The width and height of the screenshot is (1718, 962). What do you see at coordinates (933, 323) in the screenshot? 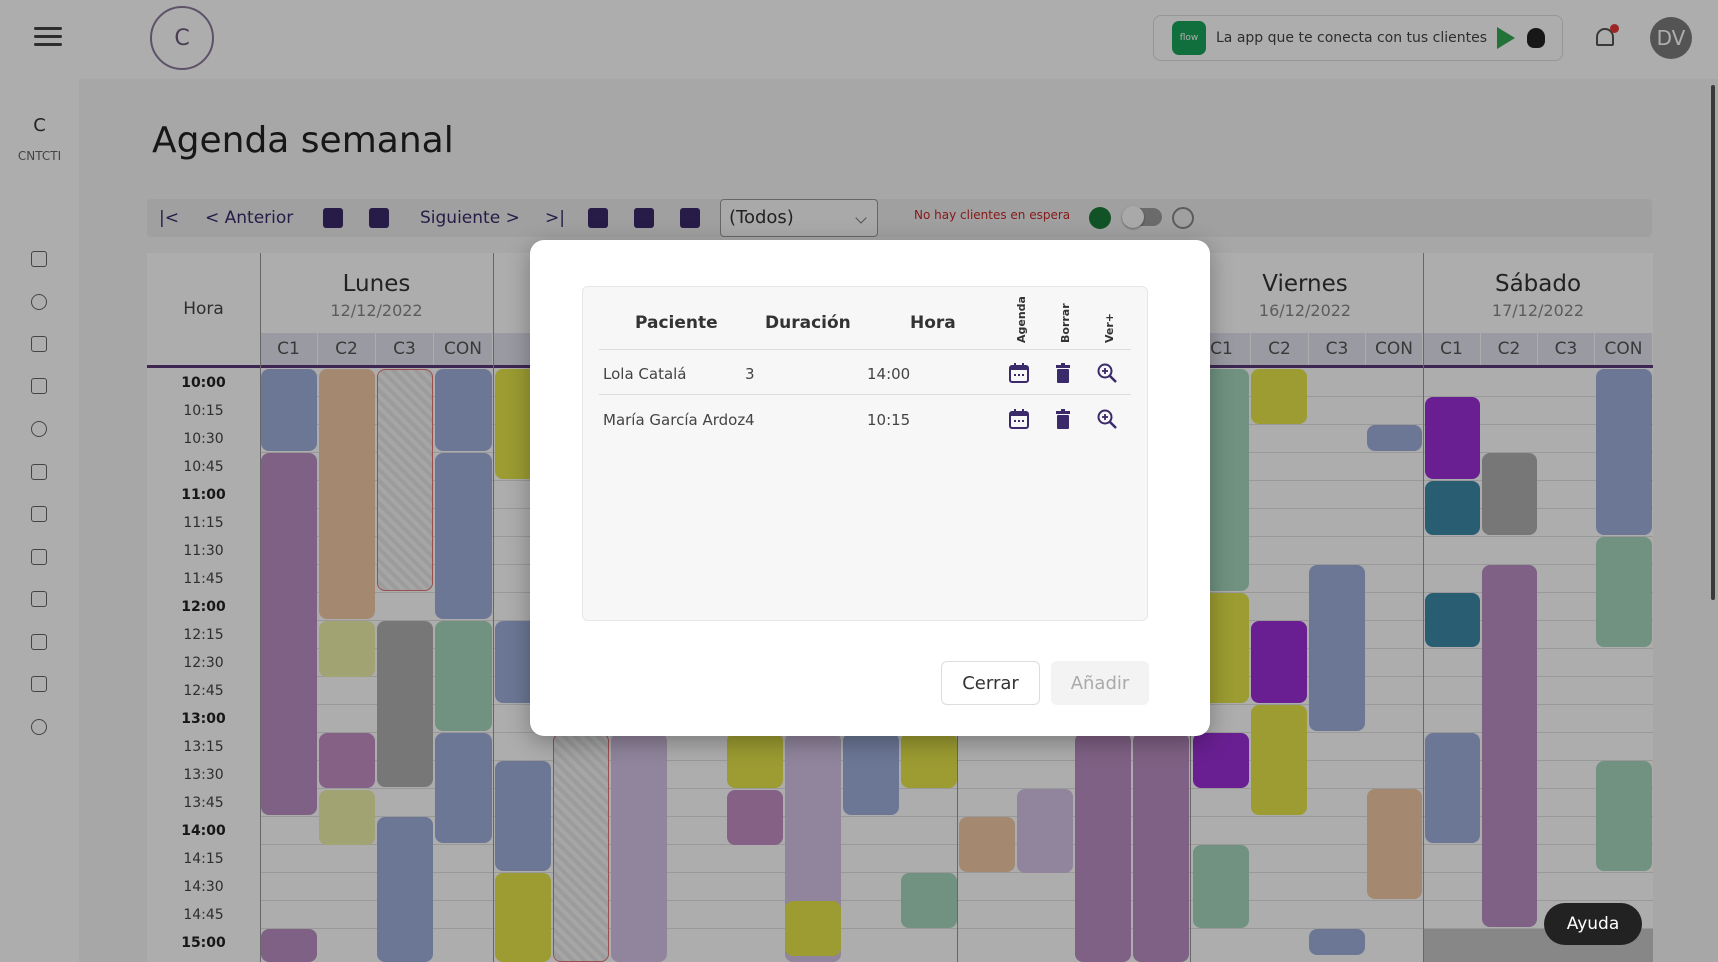
I see `col-header-time: Hora` at bounding box center [933, 323].